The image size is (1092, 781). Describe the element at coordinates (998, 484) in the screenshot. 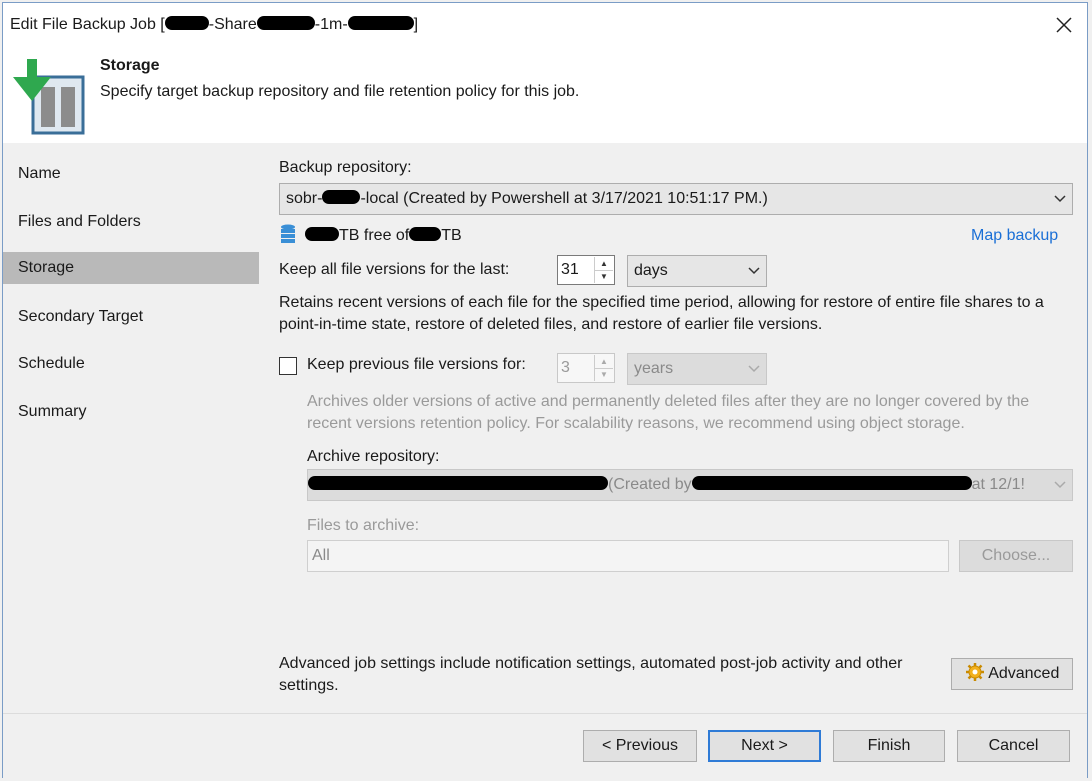

I see `archive-value-suffix: at 12/1!` at that location.